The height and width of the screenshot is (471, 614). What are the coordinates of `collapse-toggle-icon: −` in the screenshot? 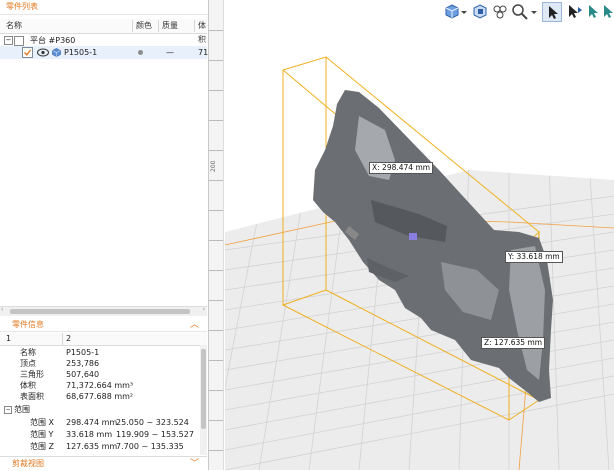 It's located at (8, 40).